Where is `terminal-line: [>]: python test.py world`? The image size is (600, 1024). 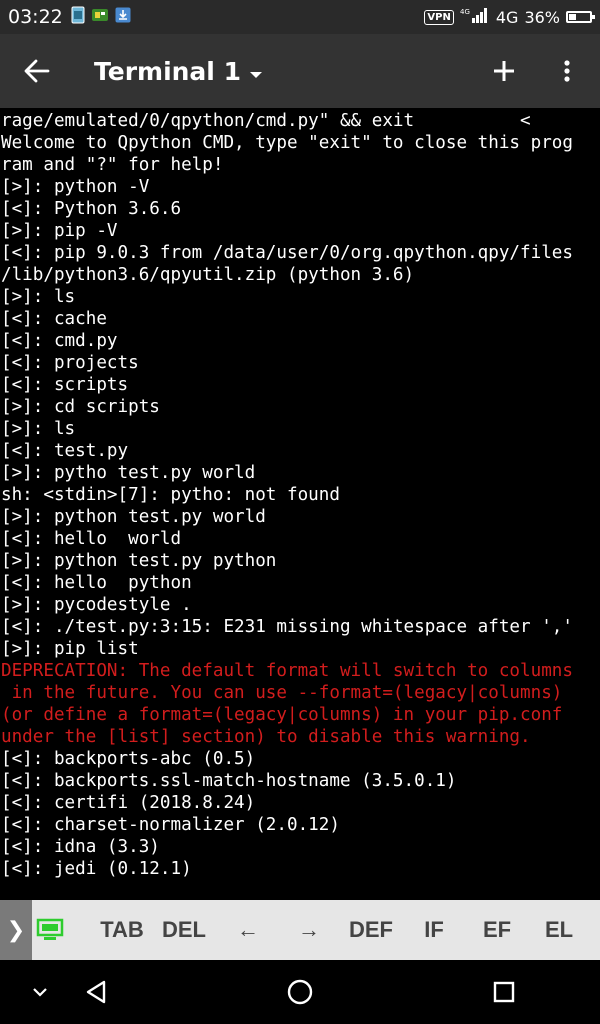
terminal-line: [>]: python test.py world is located at coordinates (133, 517).